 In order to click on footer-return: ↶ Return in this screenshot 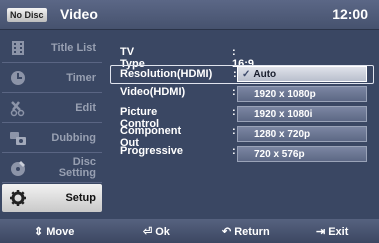, I will do `click(246, 232)`.